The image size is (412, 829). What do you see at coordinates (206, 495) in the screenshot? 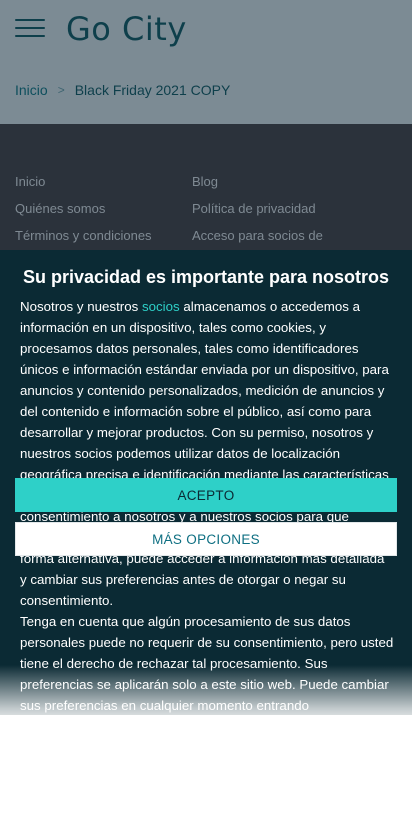
I see `accept-button: ACEPTO` at bounding box center [206, 495].